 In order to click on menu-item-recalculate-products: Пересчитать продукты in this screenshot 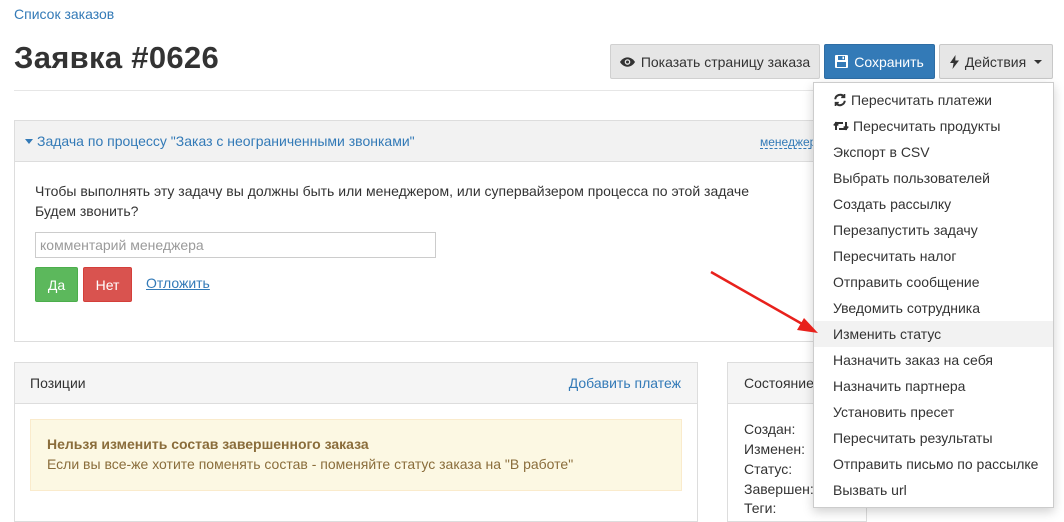, I will do `click(933, 126)`.